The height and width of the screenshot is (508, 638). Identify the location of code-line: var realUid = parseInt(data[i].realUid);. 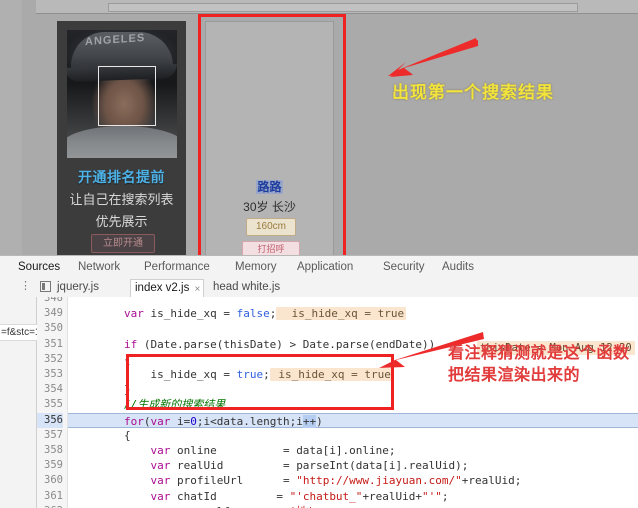
(269, 465).